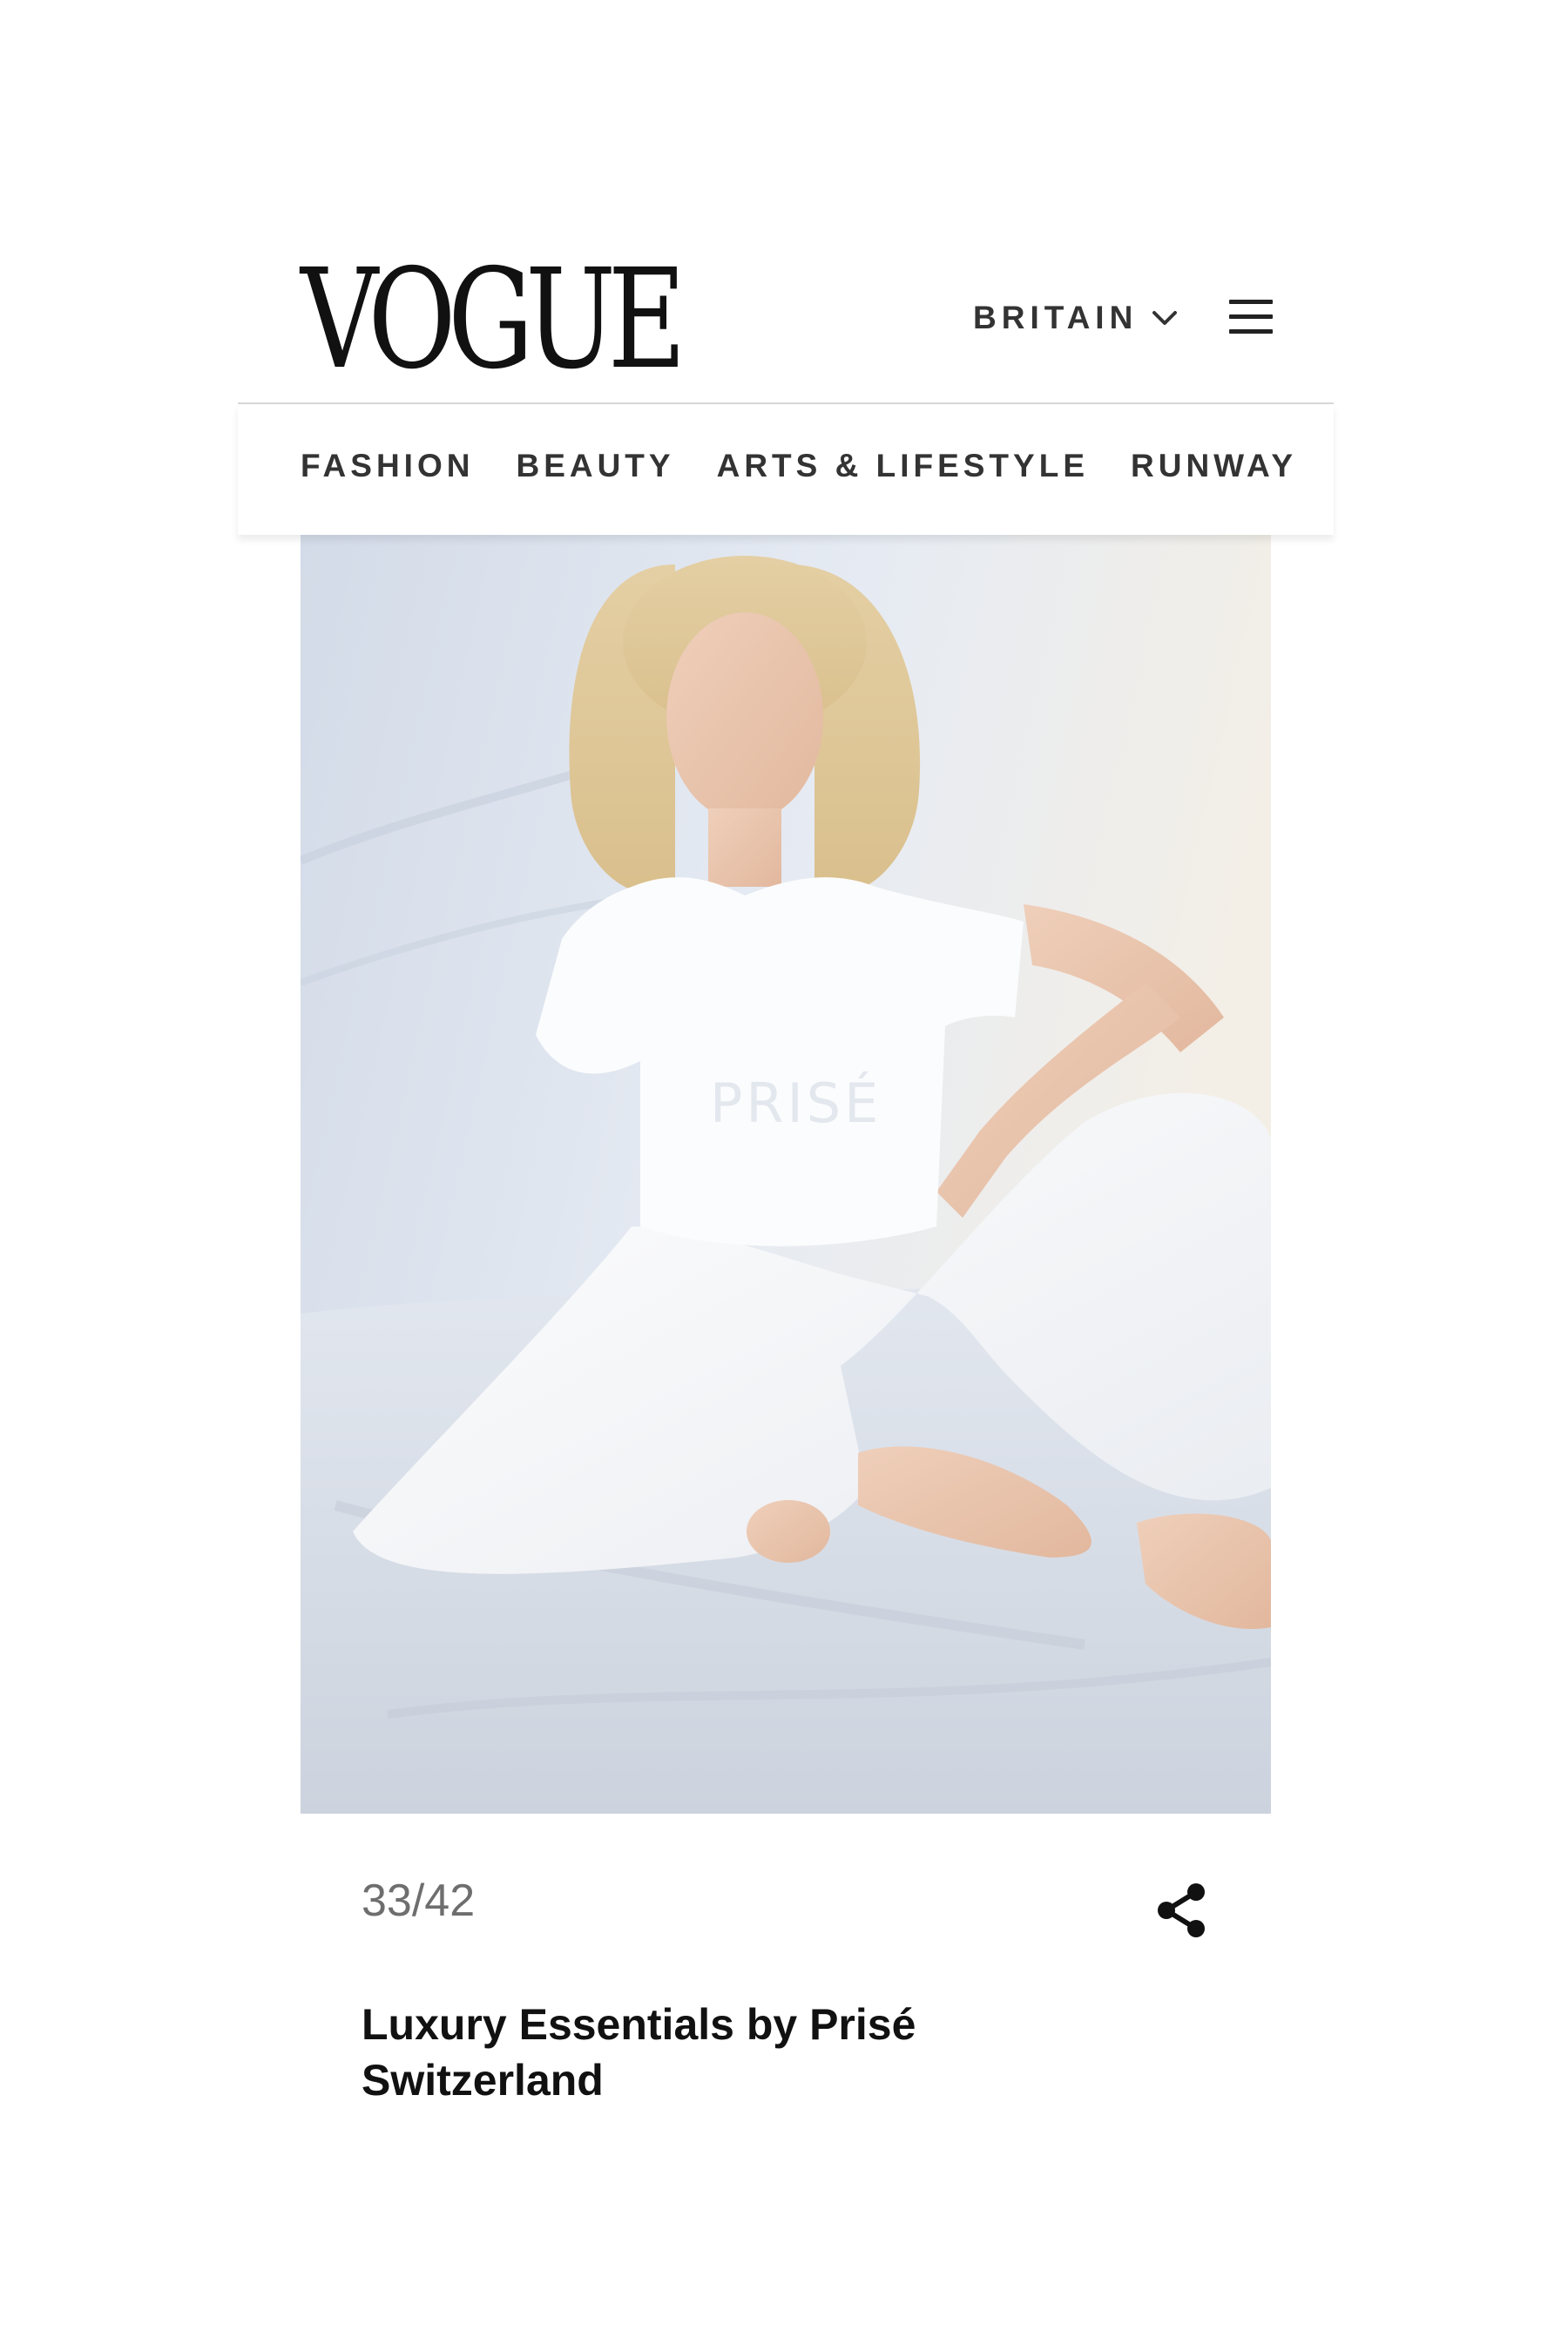  Describe the element at coordinates (1165, 318) in the screenshot. I see `chevron-down-icon` at that location.